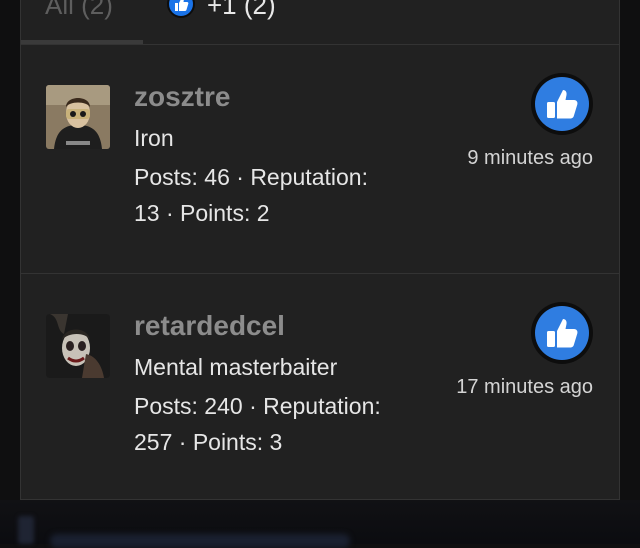 The width and height of the screenshot is (640, 548). I want to click on background-page, so click(320, 524).